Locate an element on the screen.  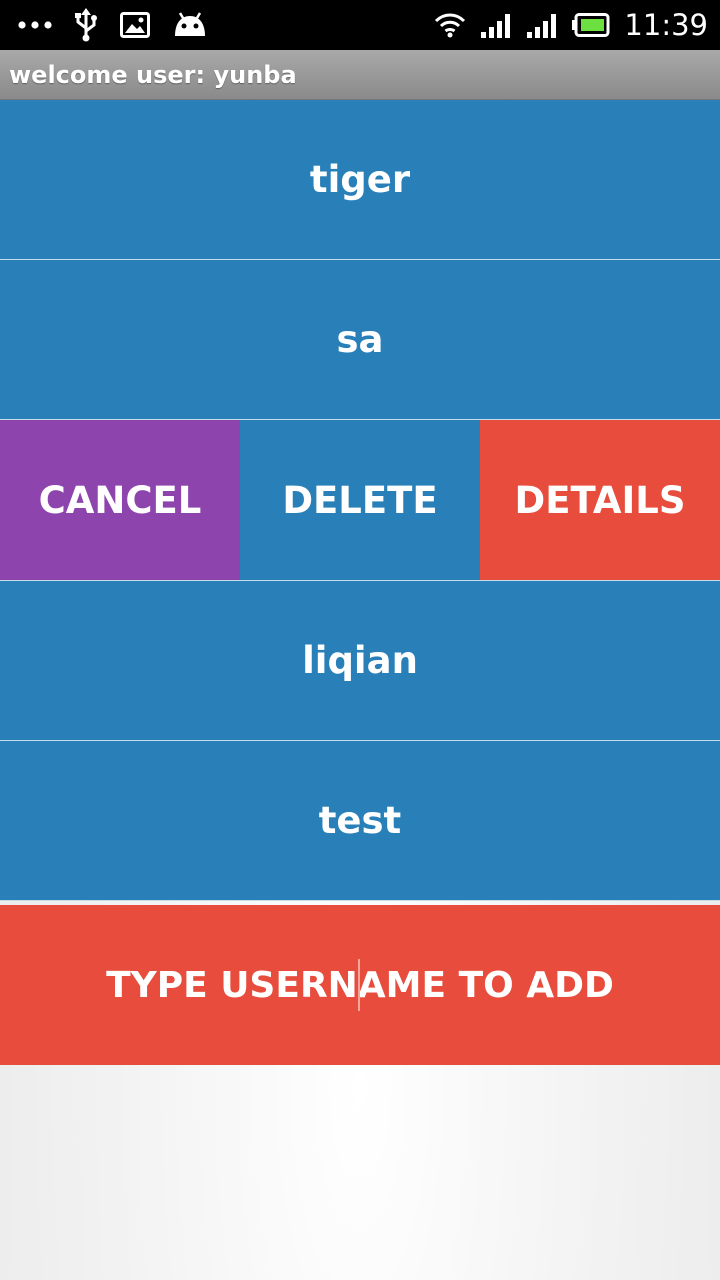
clock: 11:39 is located at coordinates (666, 25).